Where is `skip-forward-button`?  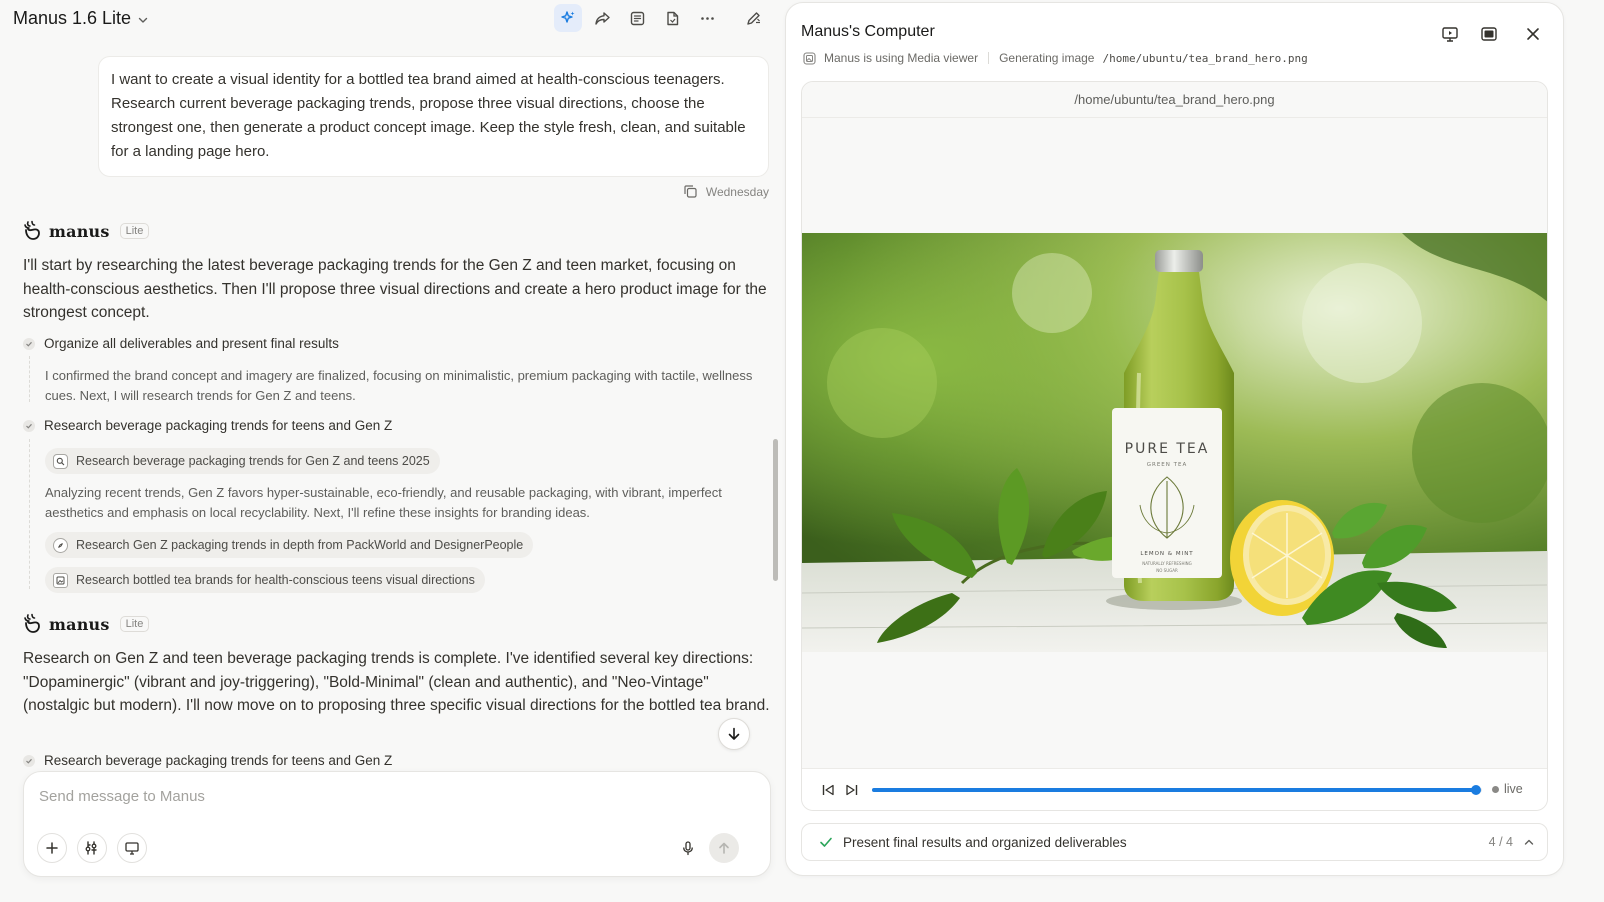 skip-forward-button is located at coordinates (852, 790).